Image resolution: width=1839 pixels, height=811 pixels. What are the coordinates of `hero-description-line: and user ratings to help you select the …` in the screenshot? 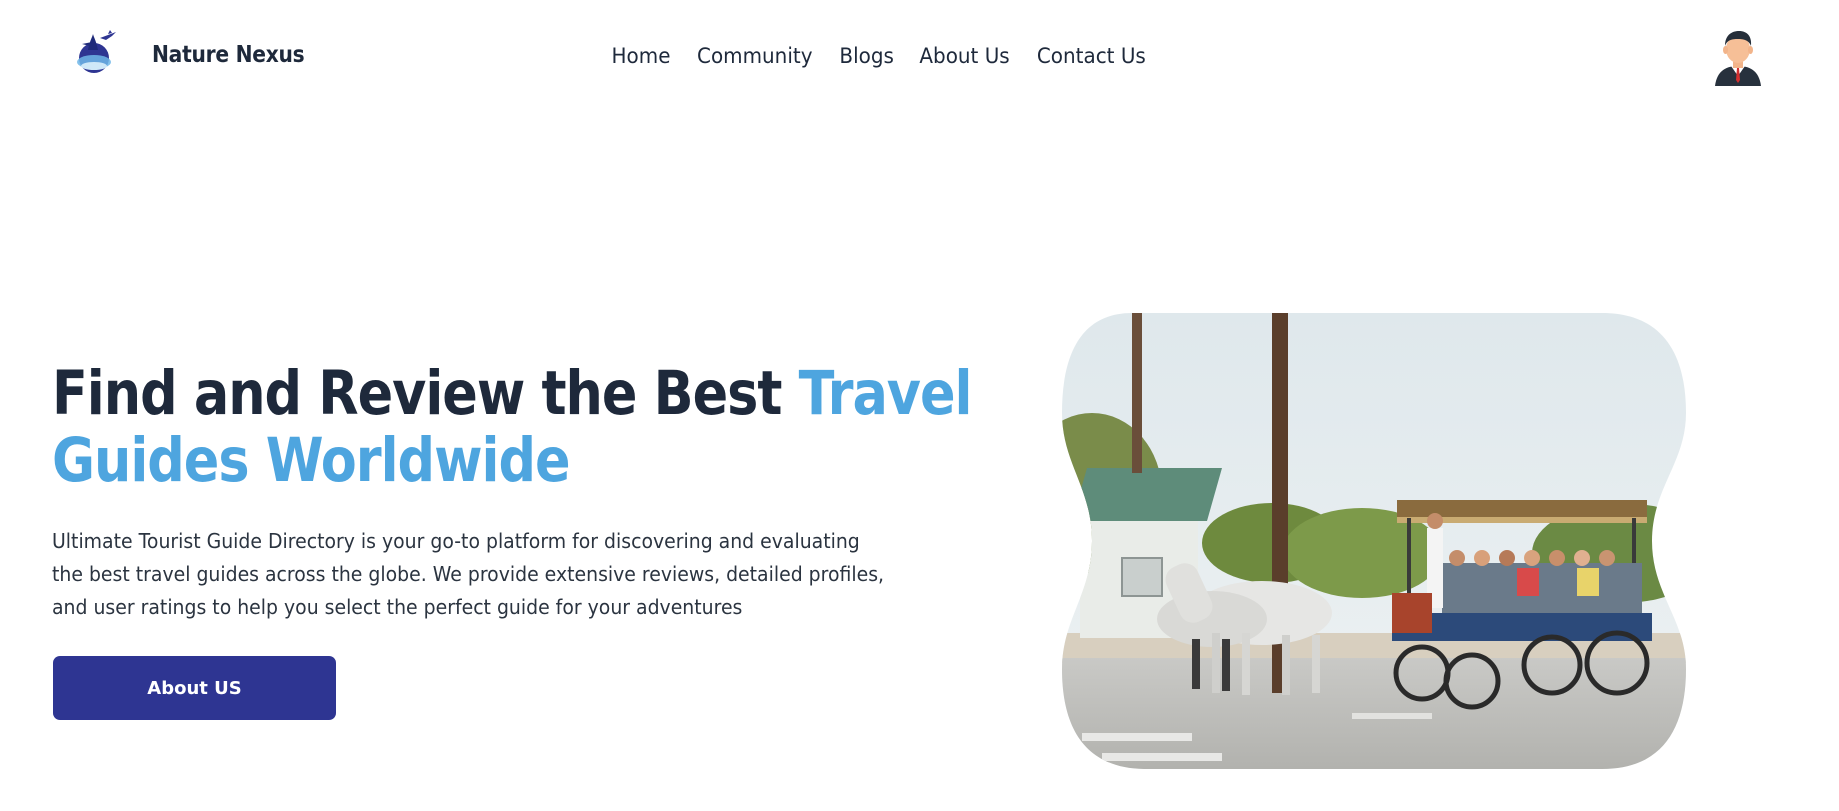 It's located at (397, 607).